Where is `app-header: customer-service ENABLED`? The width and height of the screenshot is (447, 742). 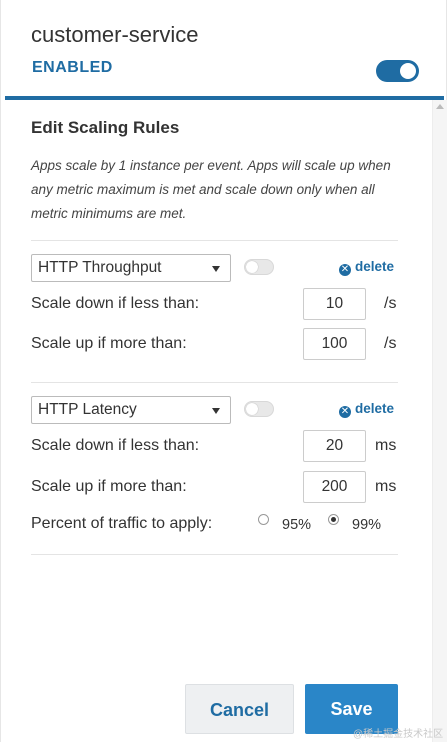
app-header: customer-service ENABLED is located at coordinates (224, 50).